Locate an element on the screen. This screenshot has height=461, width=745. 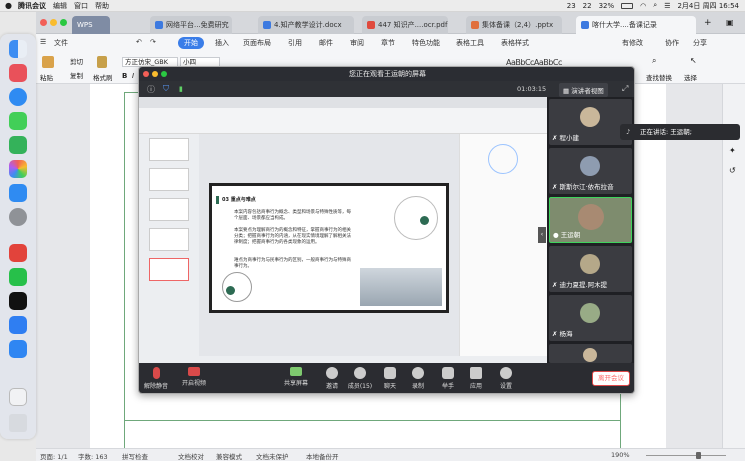
participant-tile is located at coordinates (590, 353).